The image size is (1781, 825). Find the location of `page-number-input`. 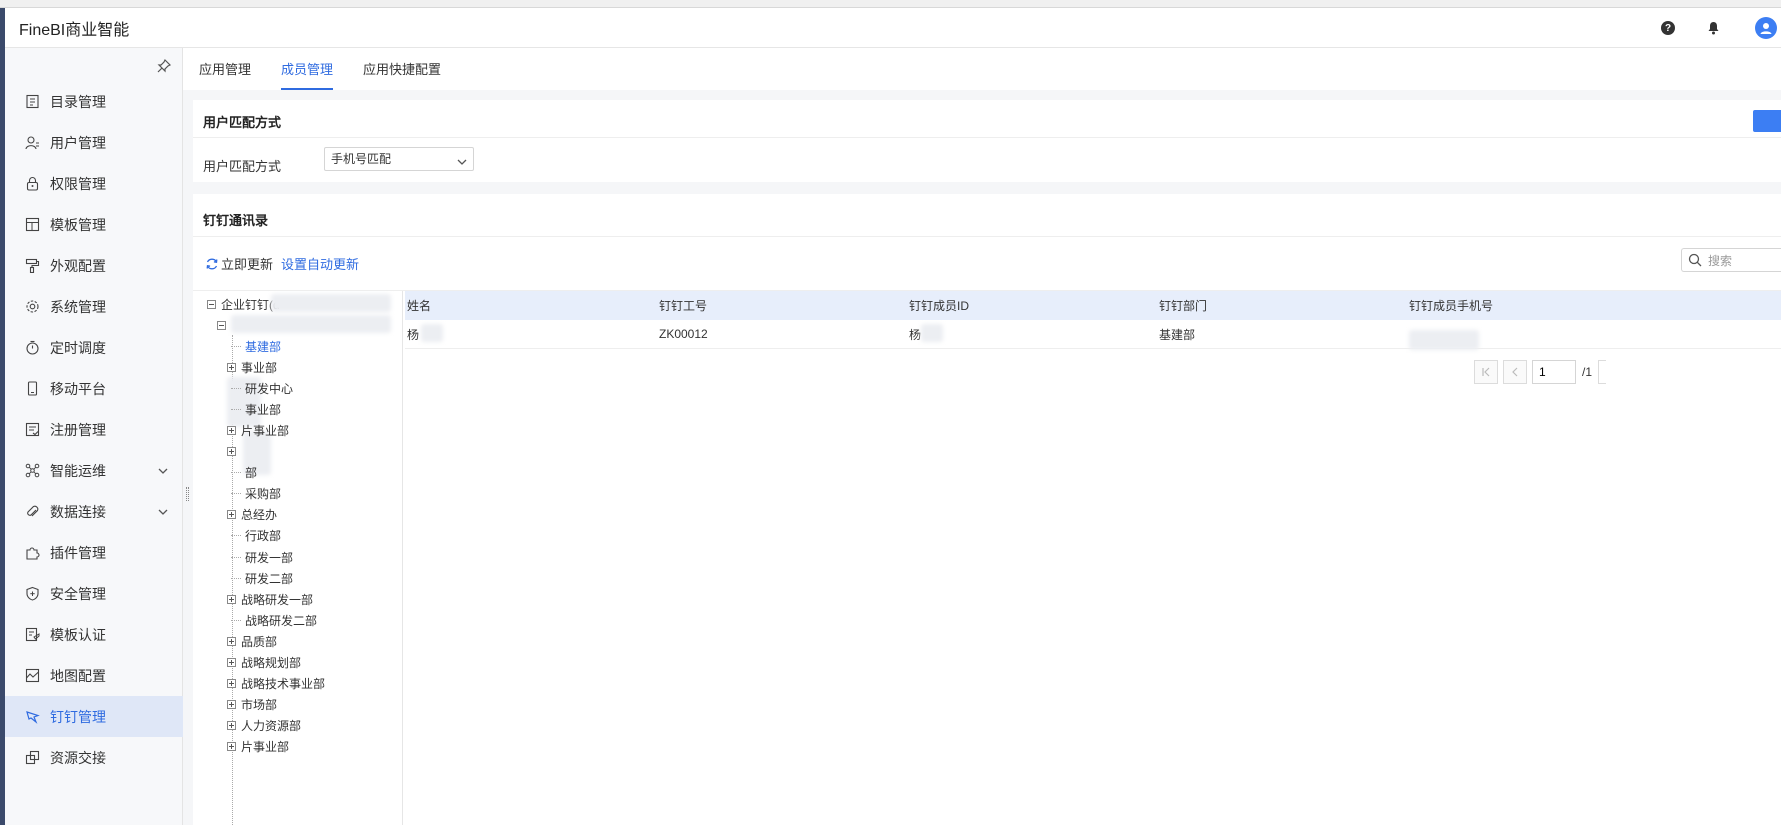

page-number-input is located at coordinates (1554, 372).